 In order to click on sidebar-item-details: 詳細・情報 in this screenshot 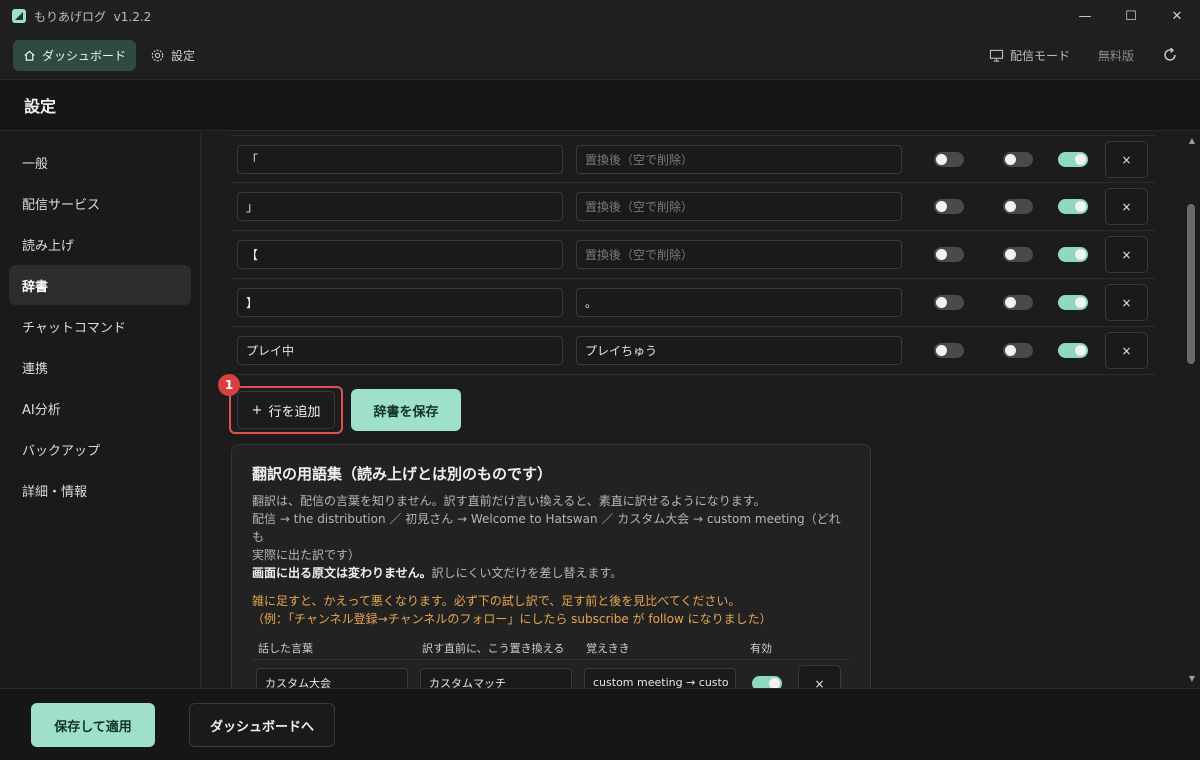, I will do `click(100, 490)`.